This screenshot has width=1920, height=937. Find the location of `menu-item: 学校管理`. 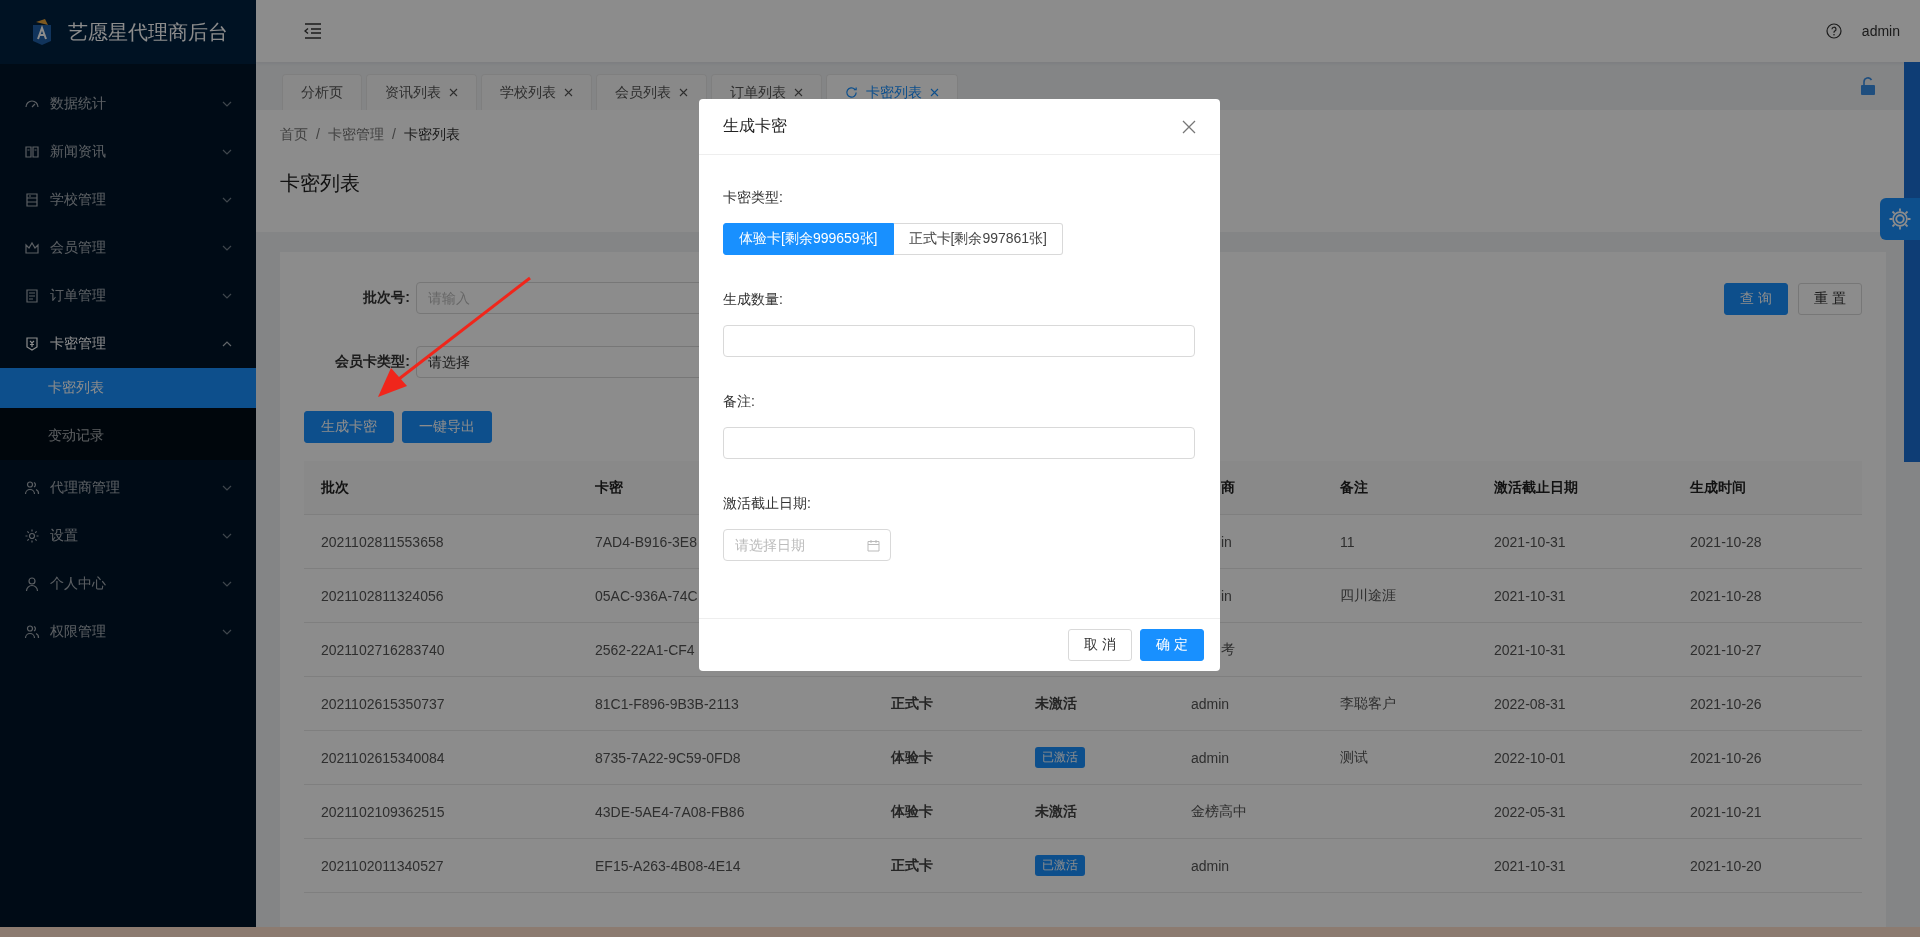

menu-item: 学校管理 is located at coordinates (128, 200).